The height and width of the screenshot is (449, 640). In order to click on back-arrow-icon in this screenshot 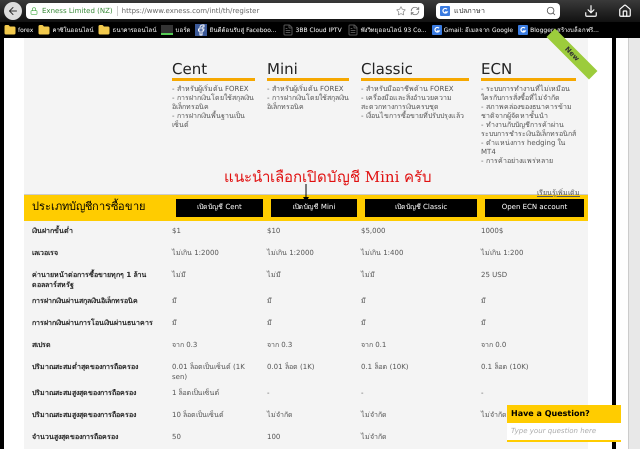, I will do `click(13, 11)`.